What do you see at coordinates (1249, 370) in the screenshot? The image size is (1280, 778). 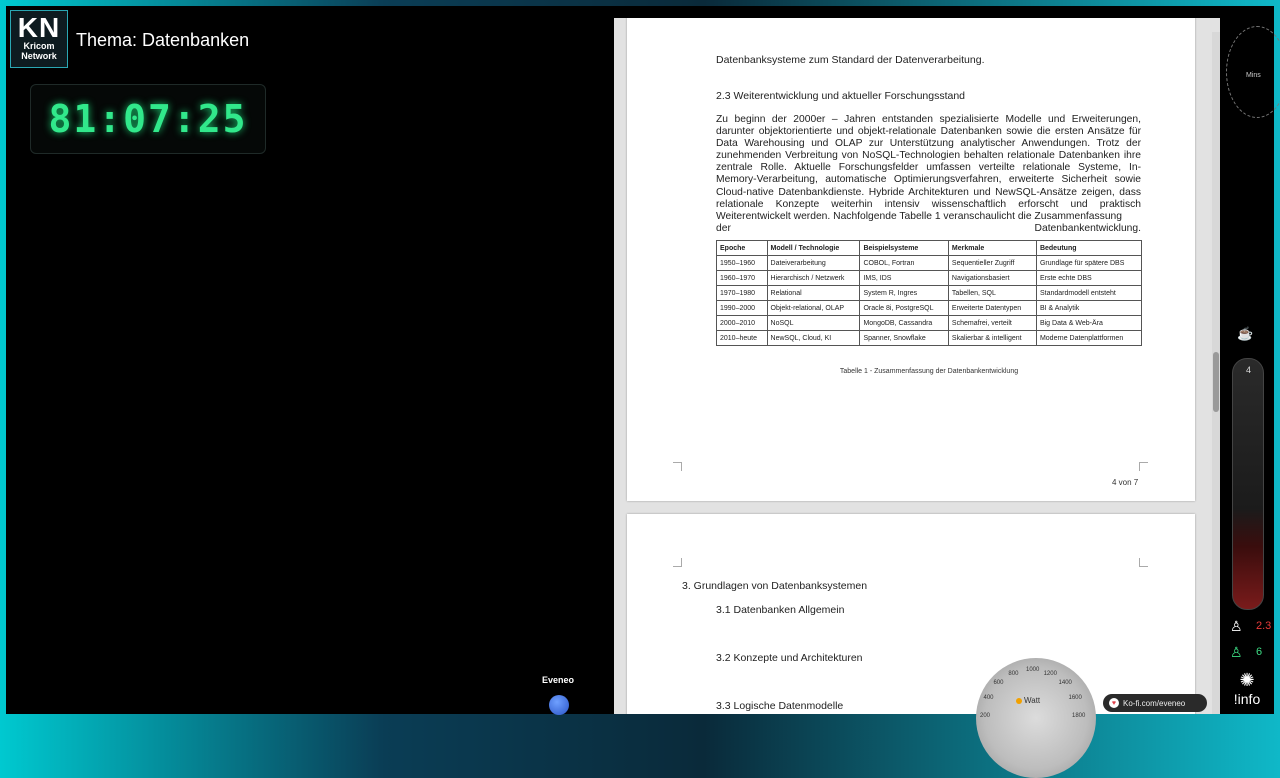 I see `thermometer-value: 4` at bounding box center [1249, 370].